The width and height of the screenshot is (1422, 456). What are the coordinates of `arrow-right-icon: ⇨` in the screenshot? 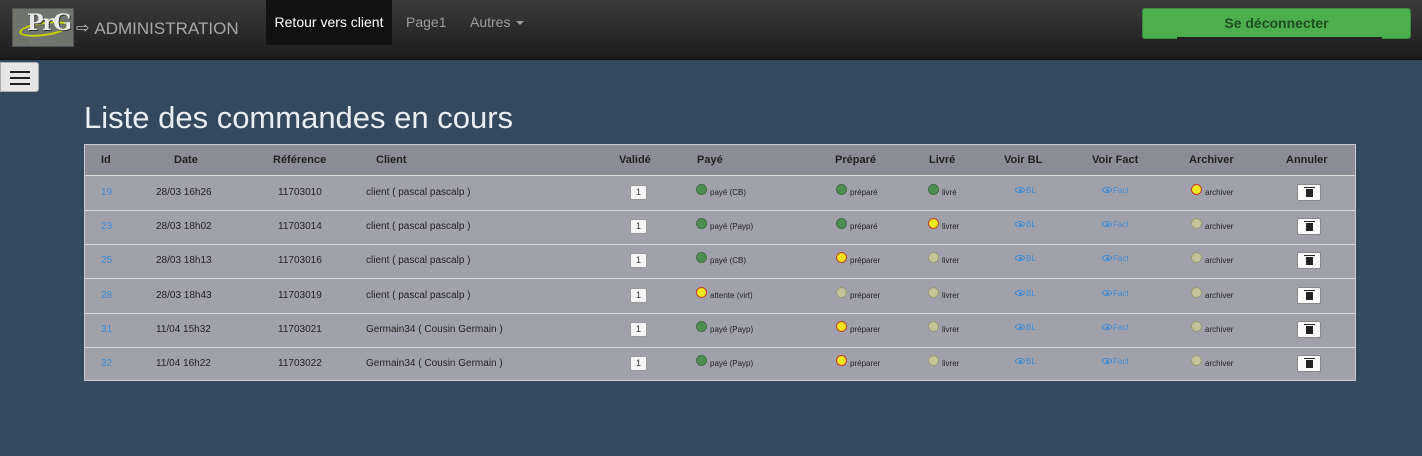 It's located at (83, 28).